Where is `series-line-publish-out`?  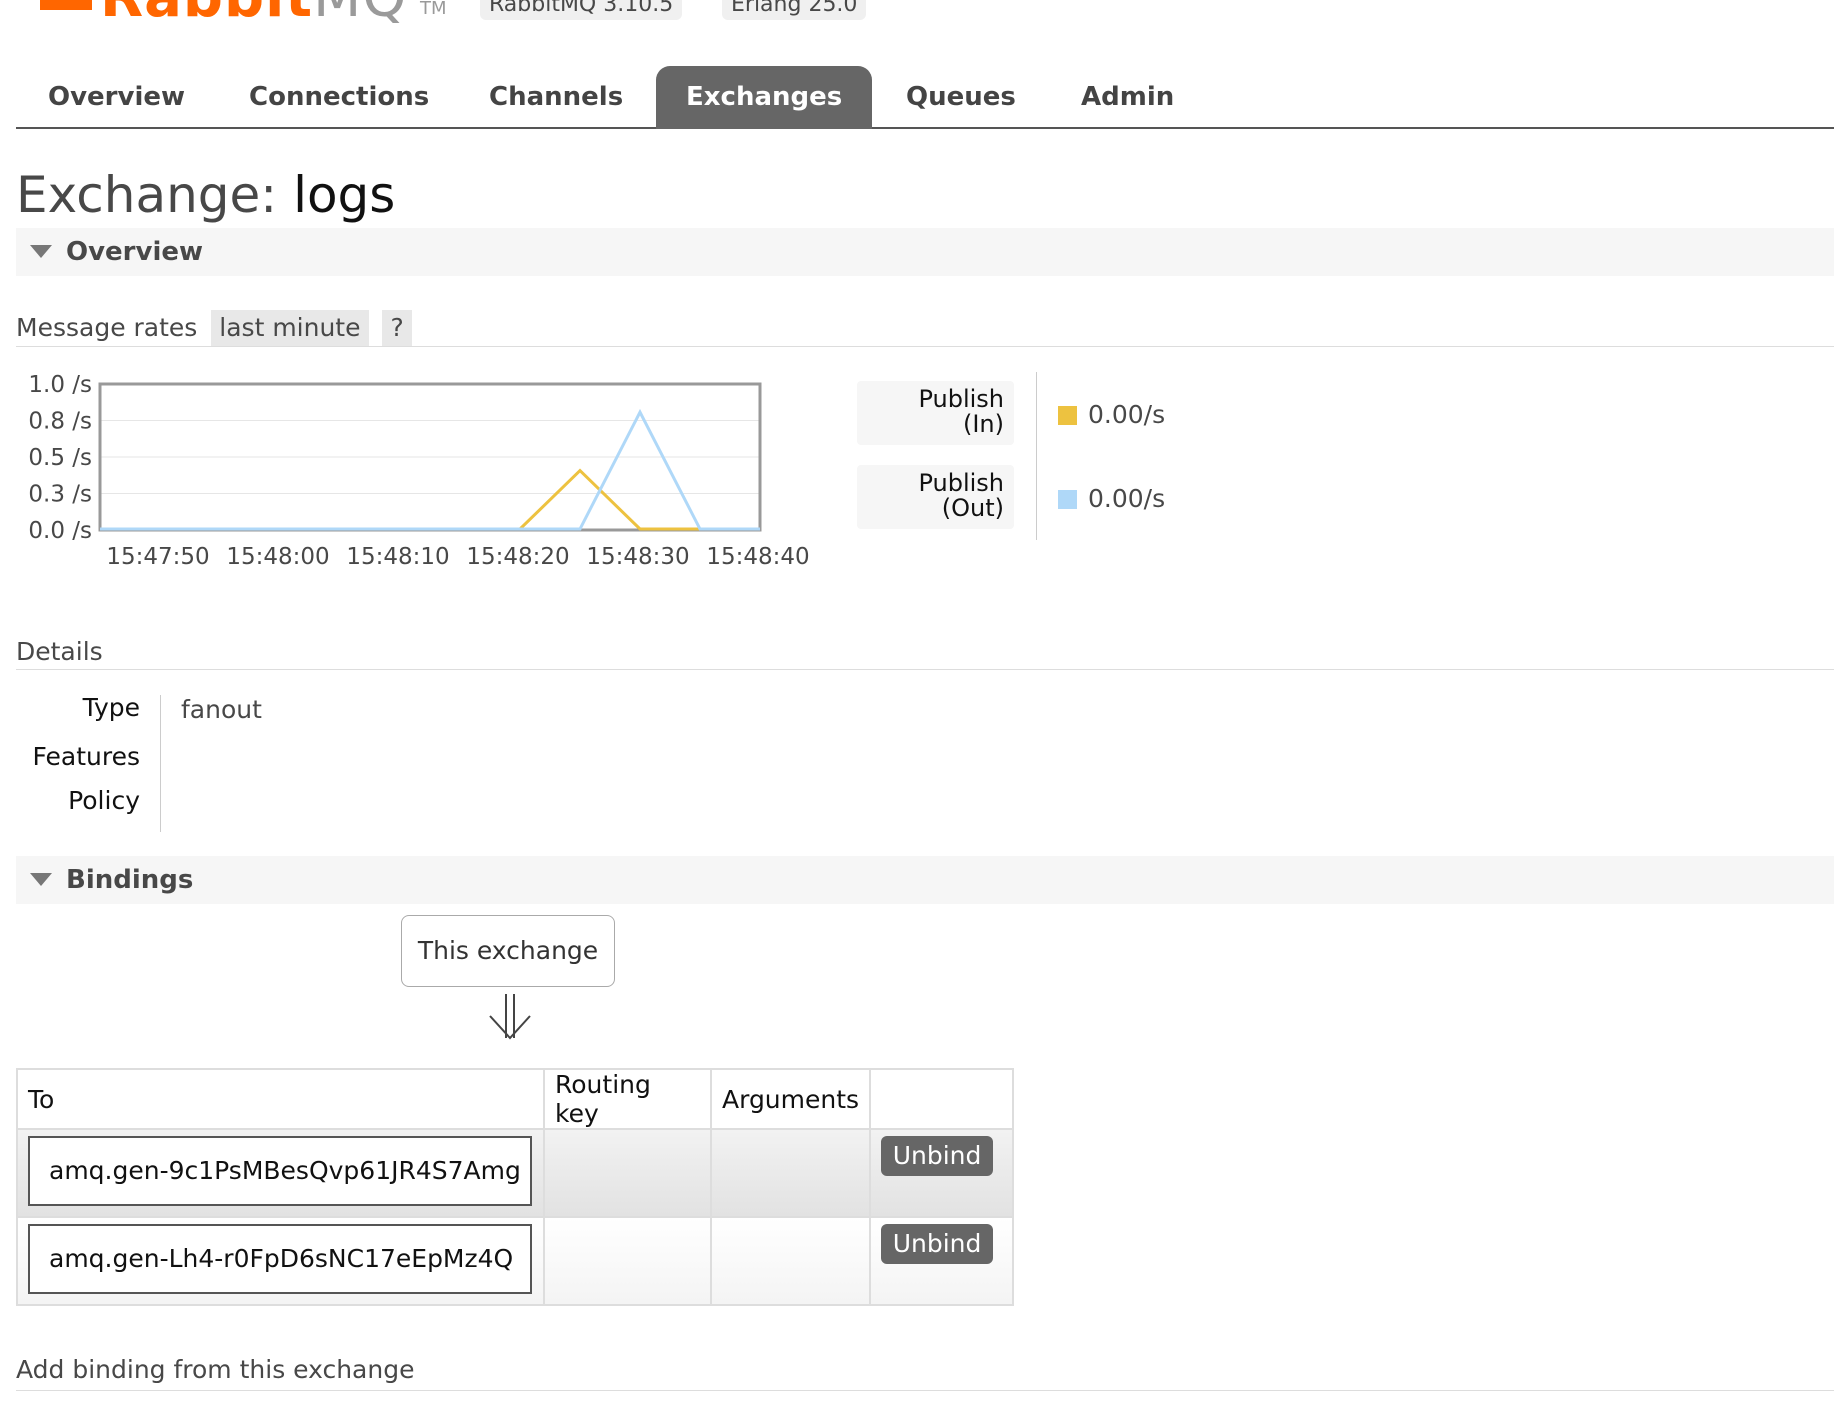 series-line-publish-out is located at coordinates (430, 469).